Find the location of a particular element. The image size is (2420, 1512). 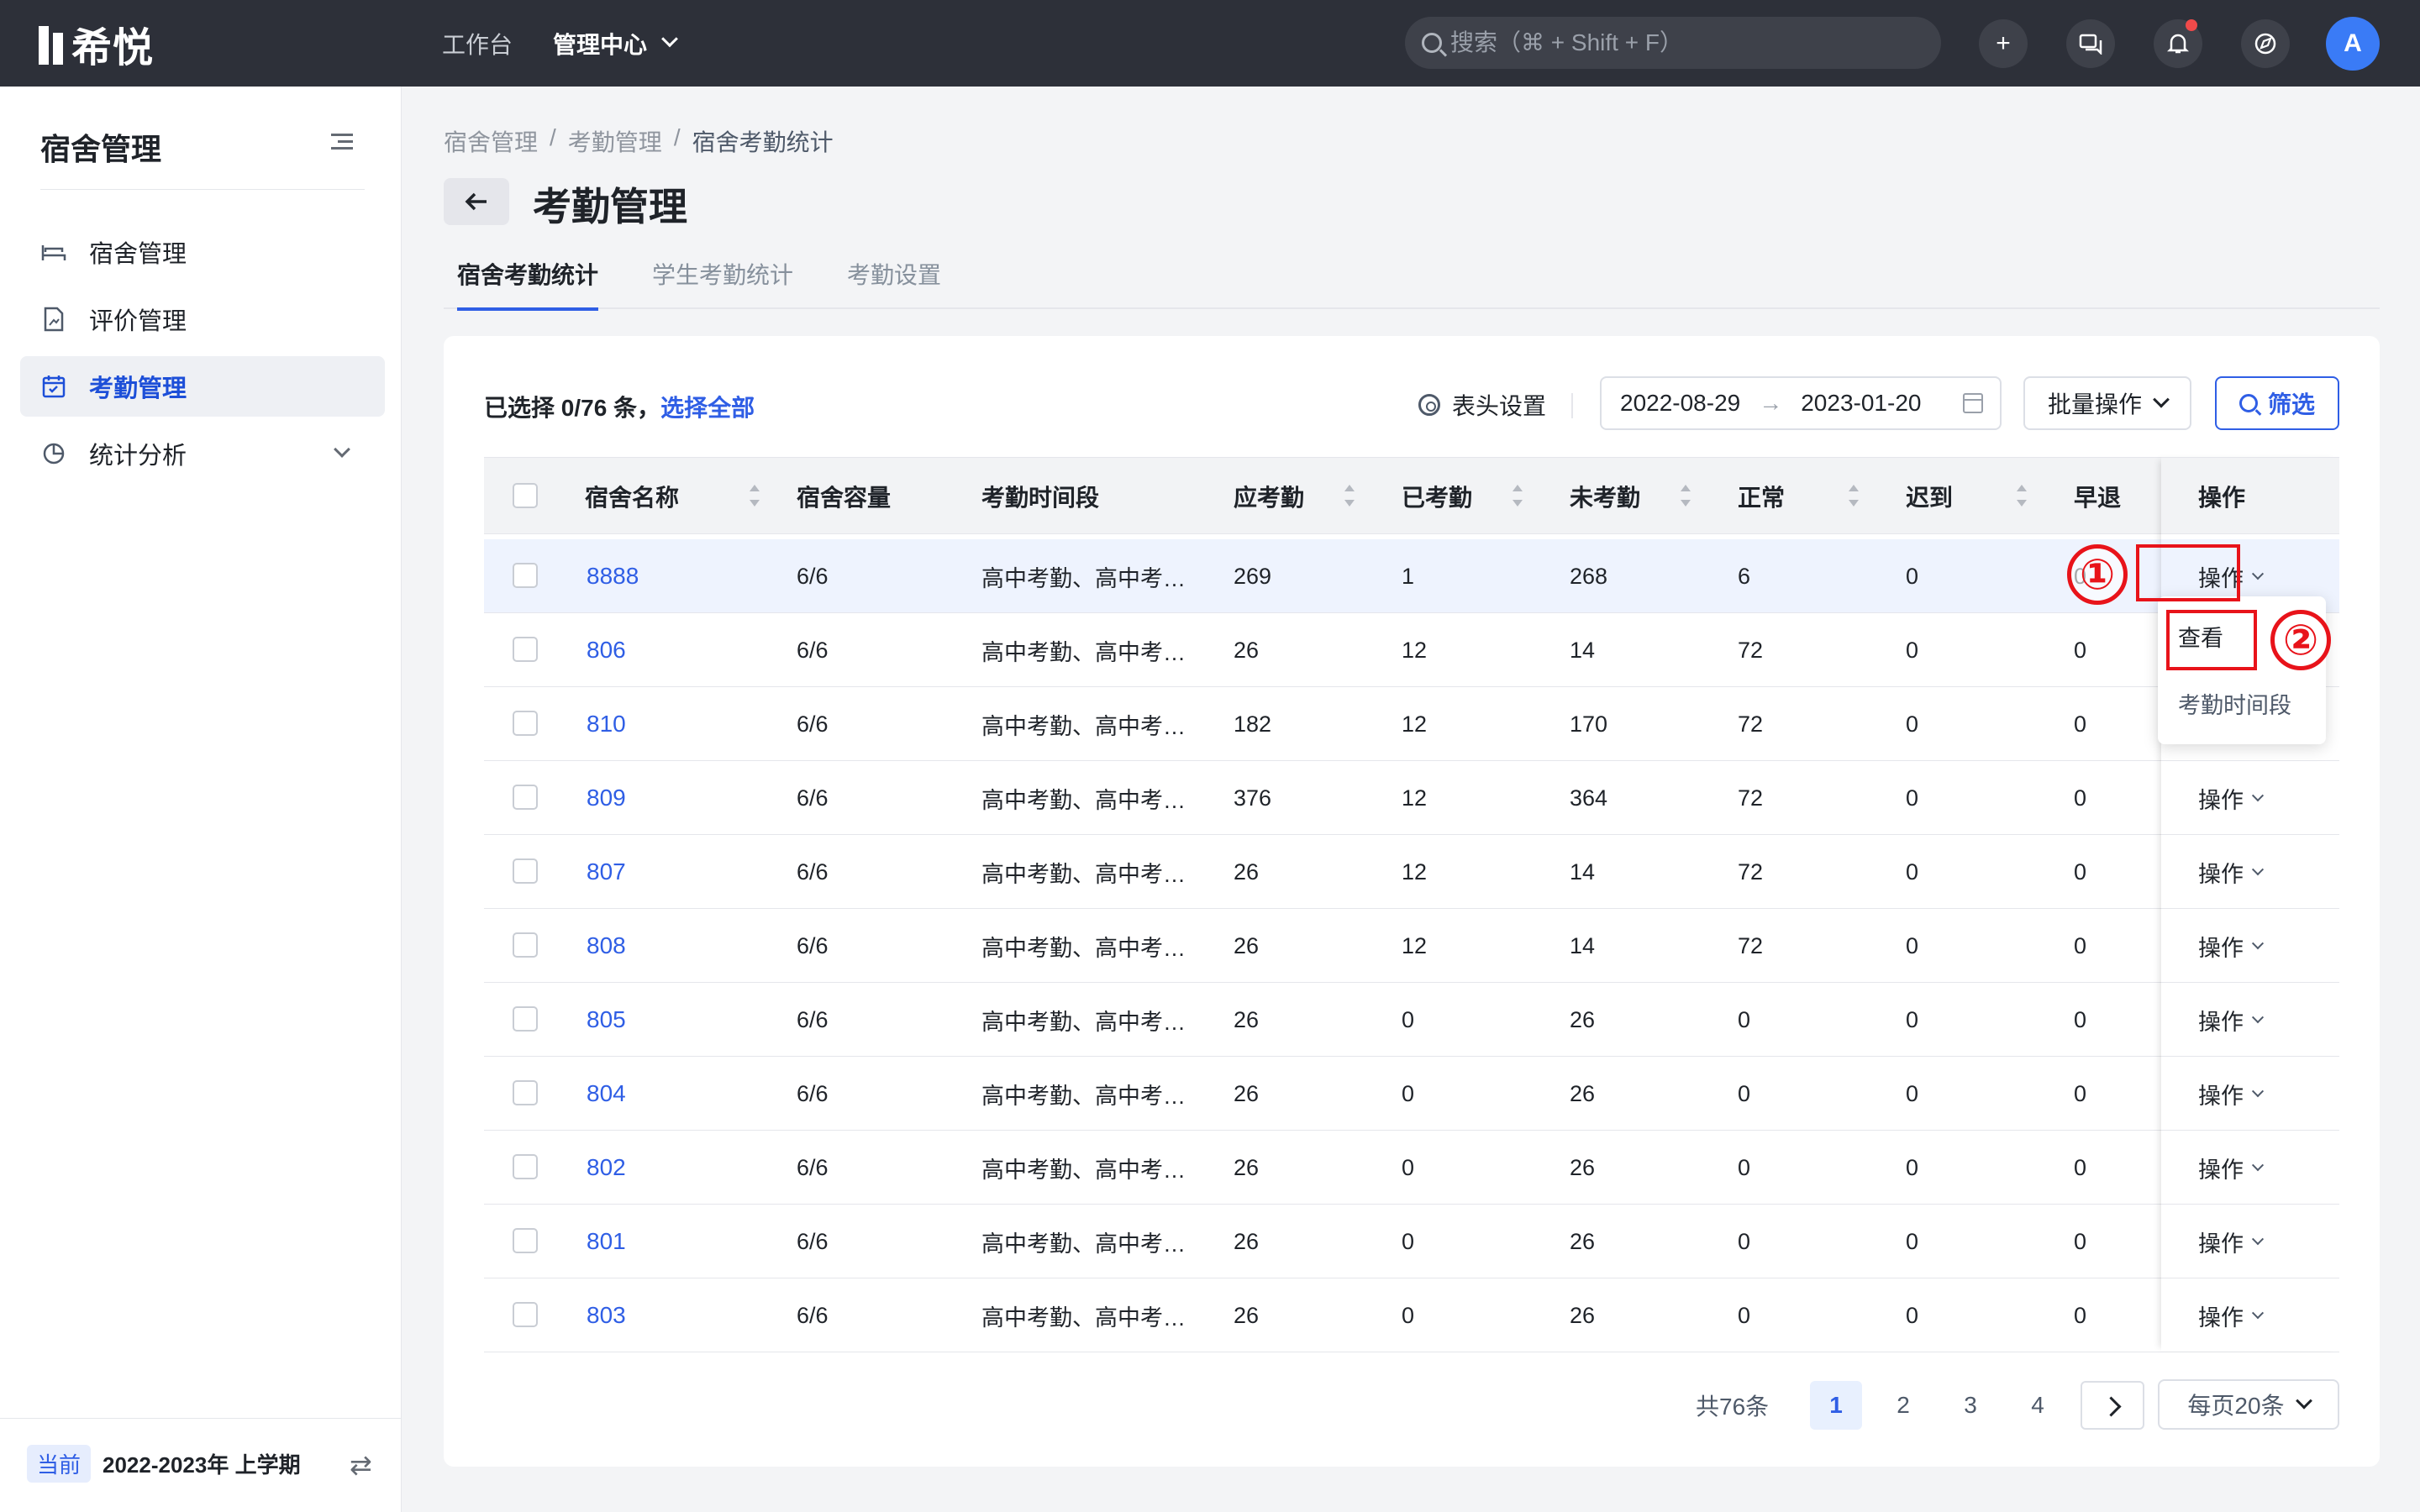

sidebar-item-attendance: 考勤管理 is located at coordinates (202, 386).